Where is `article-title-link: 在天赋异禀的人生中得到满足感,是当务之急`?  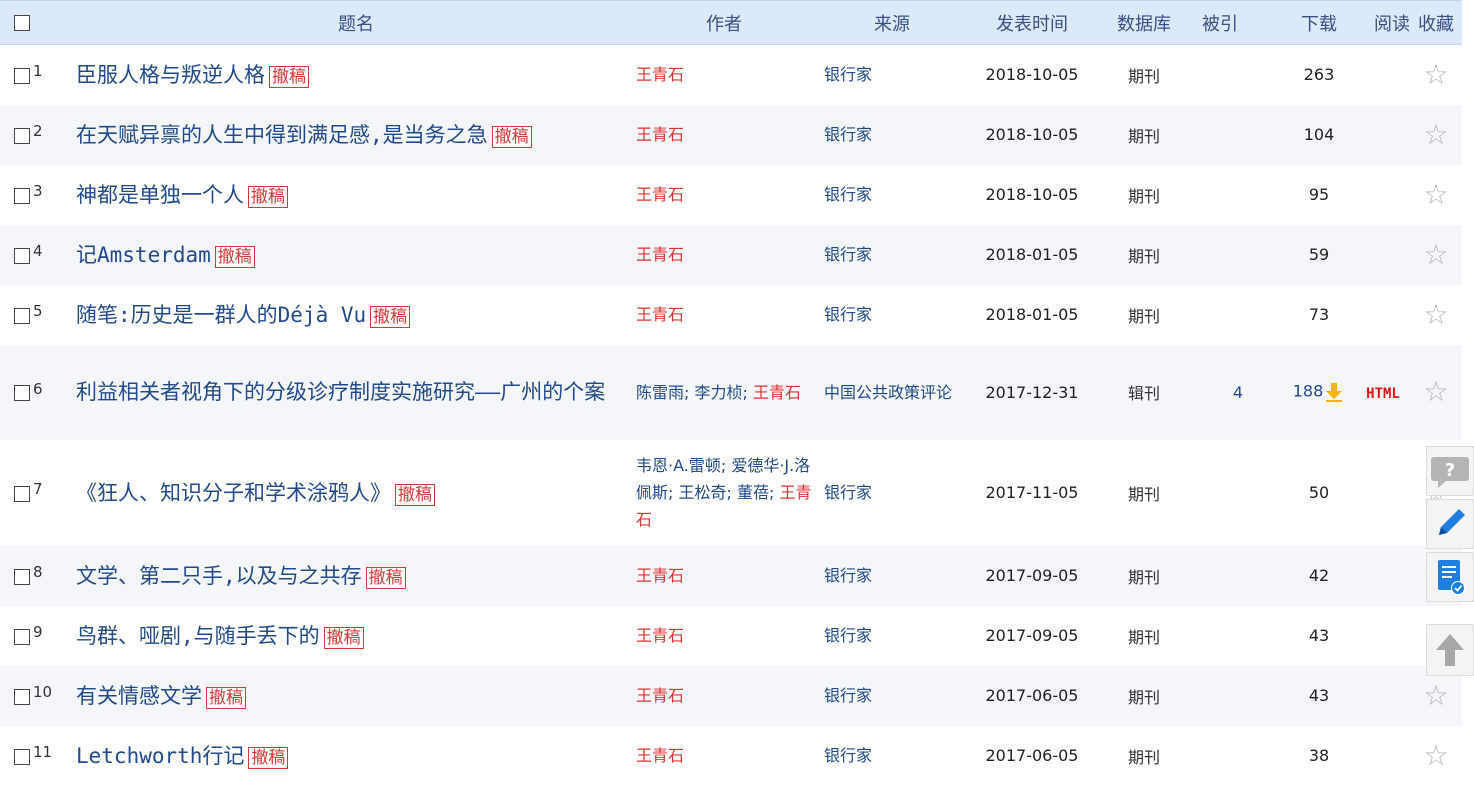
article-title-link: 在天赋异禀的人生中得到满足感,是当务之急 is located at coordinates (282, 135).